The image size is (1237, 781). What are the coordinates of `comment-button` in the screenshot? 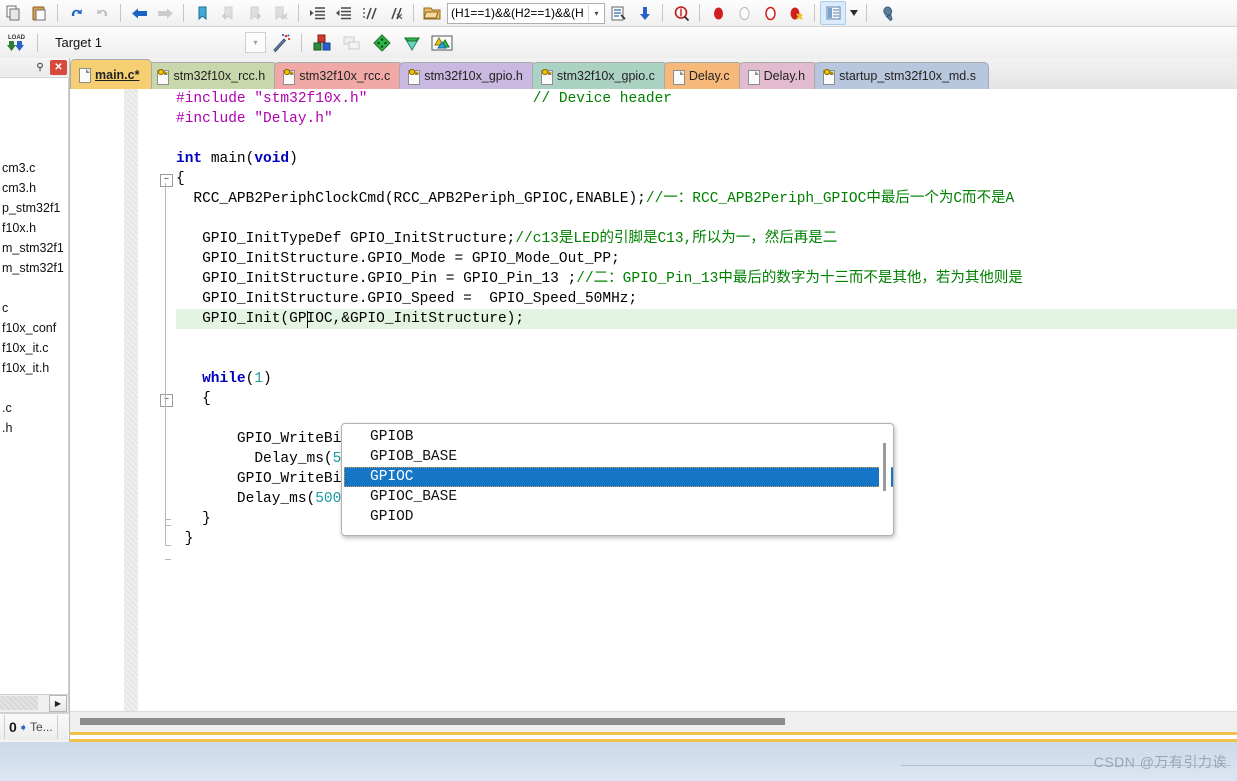 It's located at (369, 13).